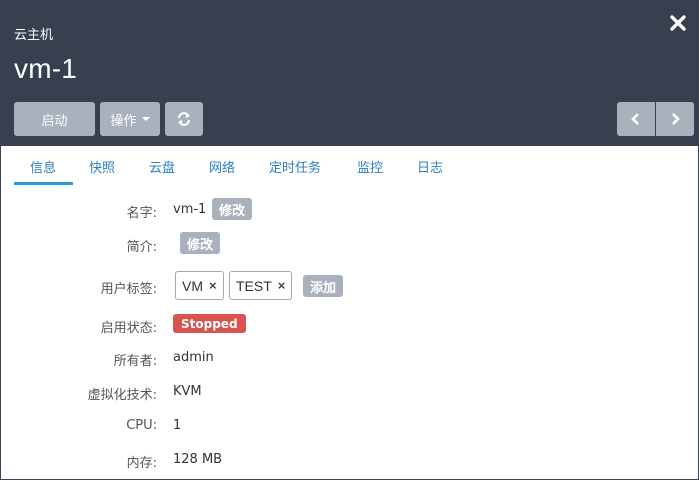  I want to click on tab-bar: 信息 快照 云盘 网络 定时任务 监控 日志, so click(356, 166).